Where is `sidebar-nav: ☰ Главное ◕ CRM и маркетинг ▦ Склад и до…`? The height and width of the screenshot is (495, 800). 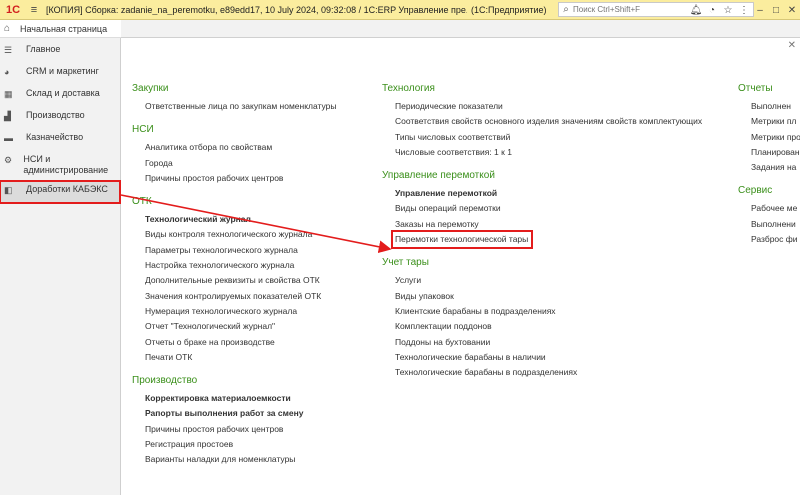
sidebar-nav: ☰ Главное ◕ CRM и маркетинг ▦ Склад и до… is located at coordinates (60, 123).